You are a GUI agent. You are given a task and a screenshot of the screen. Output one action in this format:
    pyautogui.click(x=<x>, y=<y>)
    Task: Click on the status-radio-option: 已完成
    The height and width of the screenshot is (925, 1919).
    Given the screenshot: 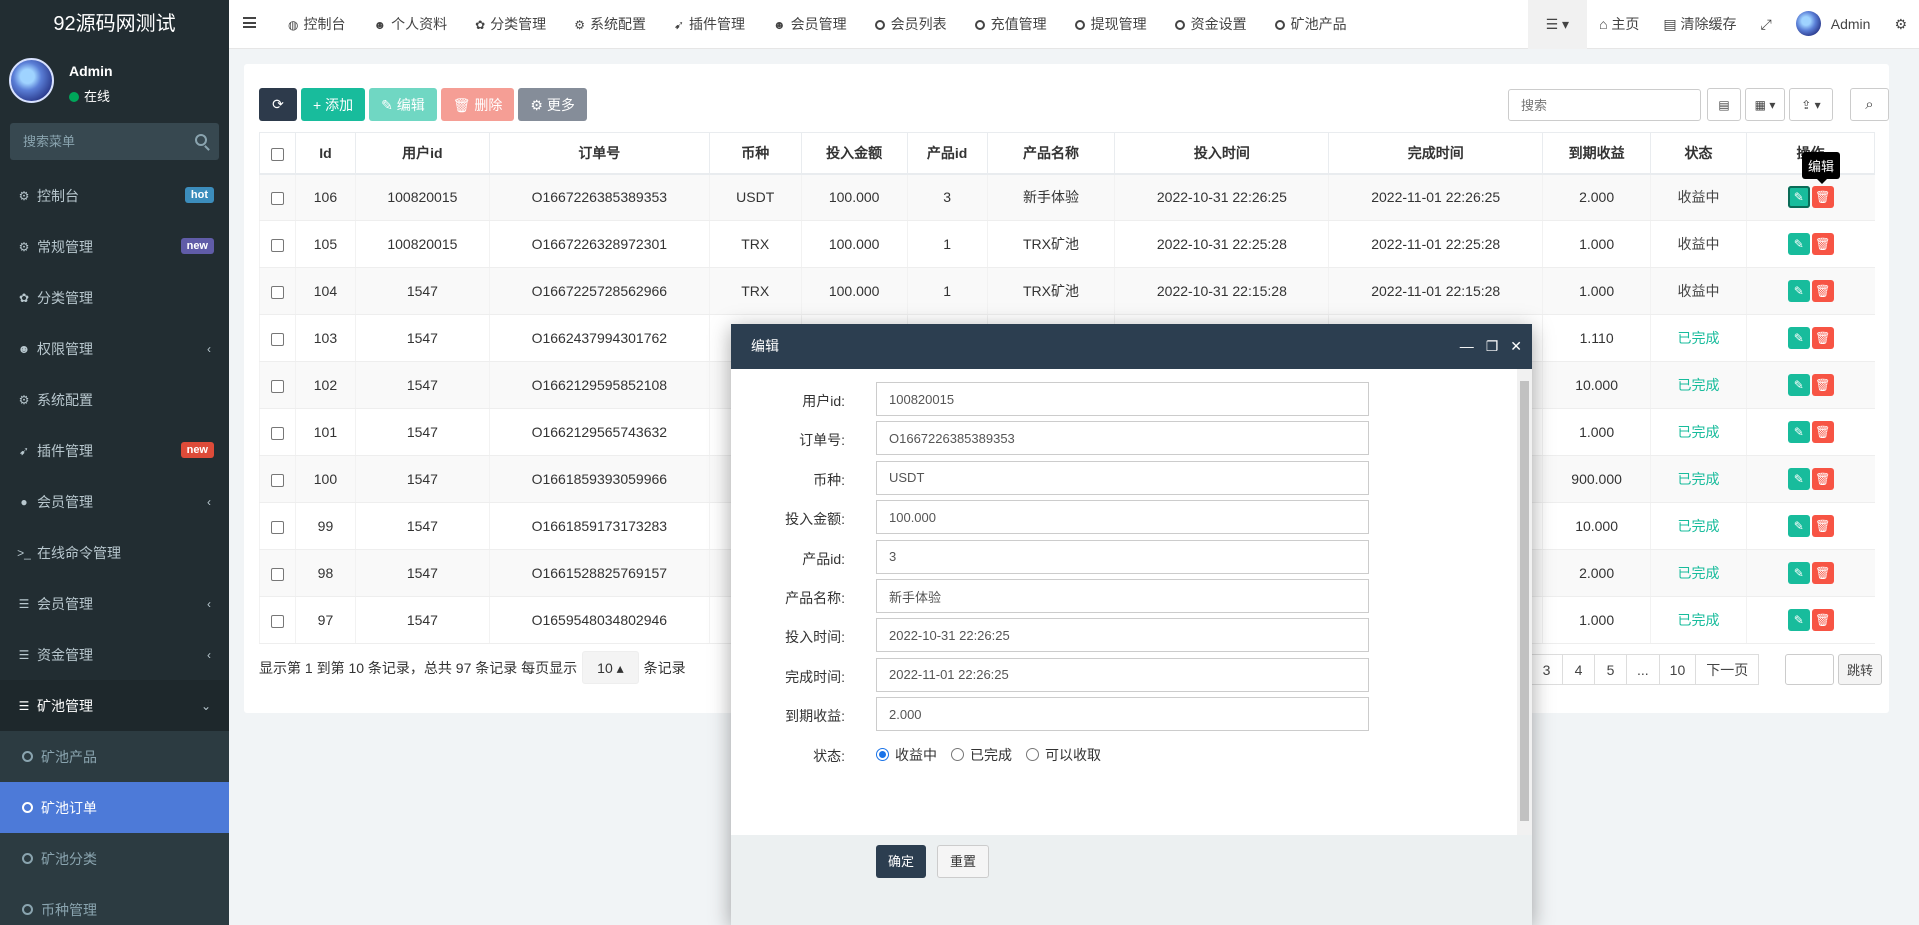 What is the action you would take?
    pyautogui.click(x=981, y=755)
    